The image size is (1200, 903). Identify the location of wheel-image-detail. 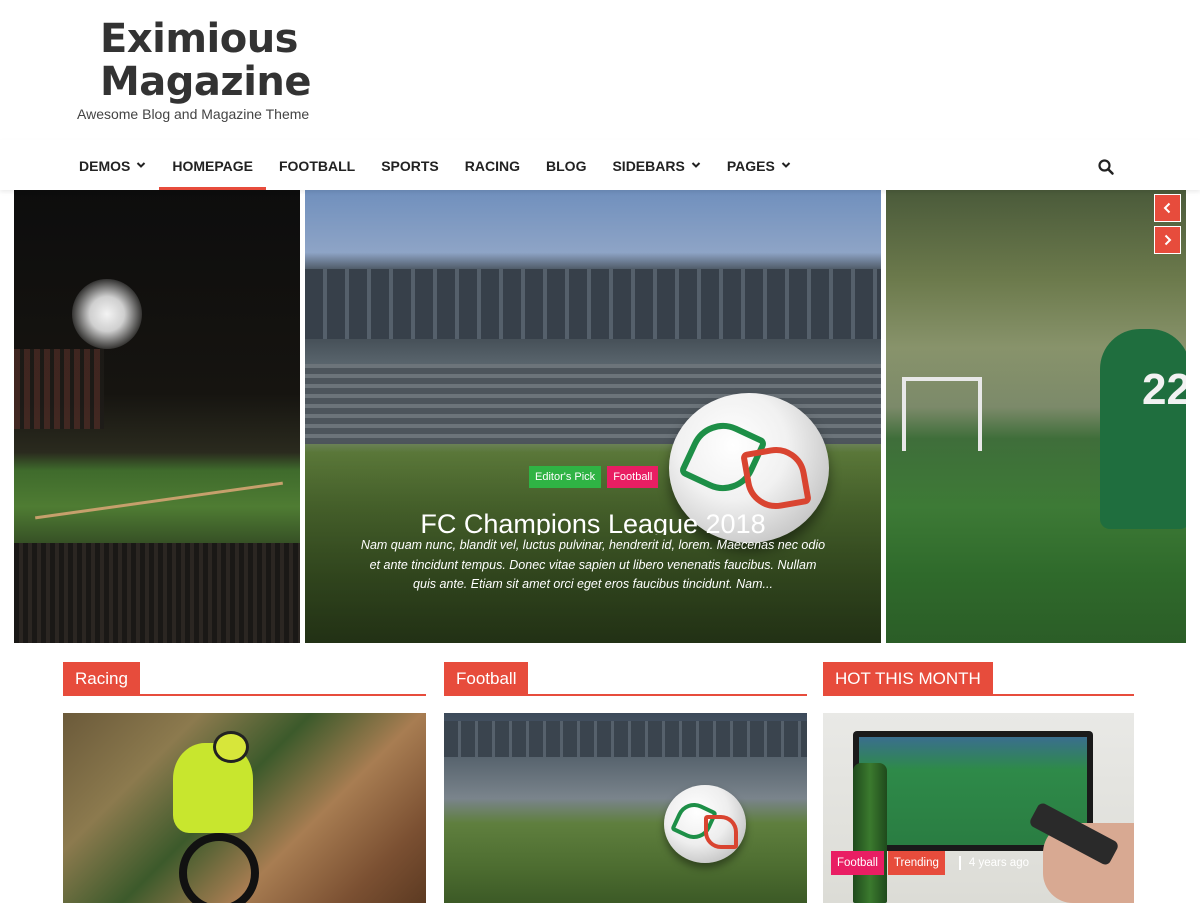
(219, 868).